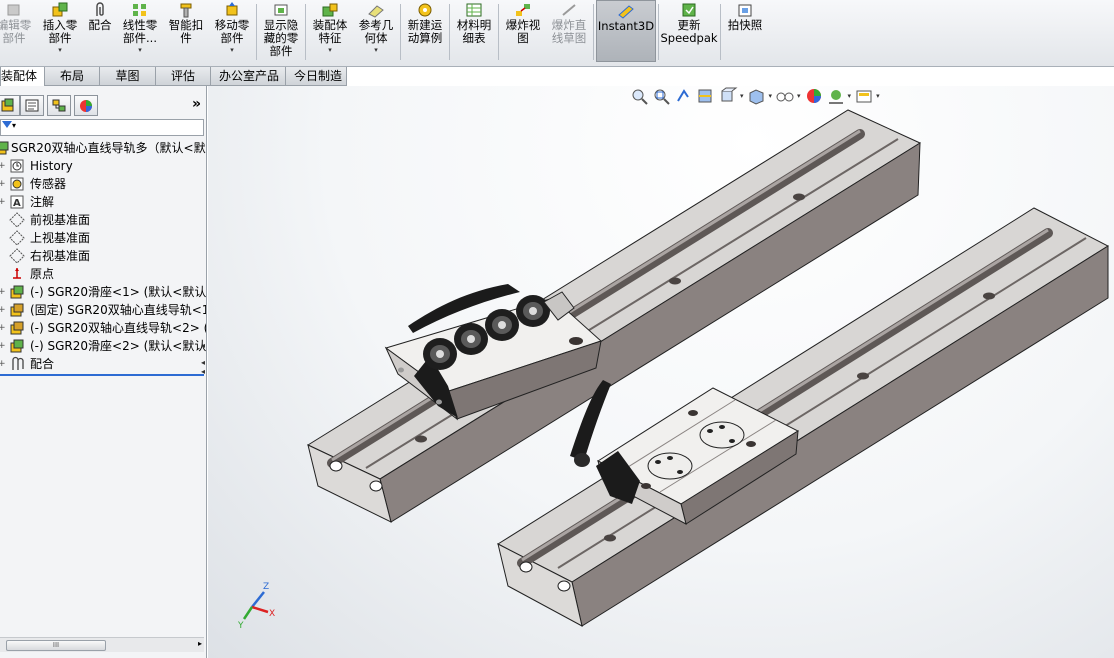 Image resolution: width=1114 pixels, height=658 pixels. I want to click on tree-root: SGR20双轴心直线导轨多（默认<默认, so click(103, 148).